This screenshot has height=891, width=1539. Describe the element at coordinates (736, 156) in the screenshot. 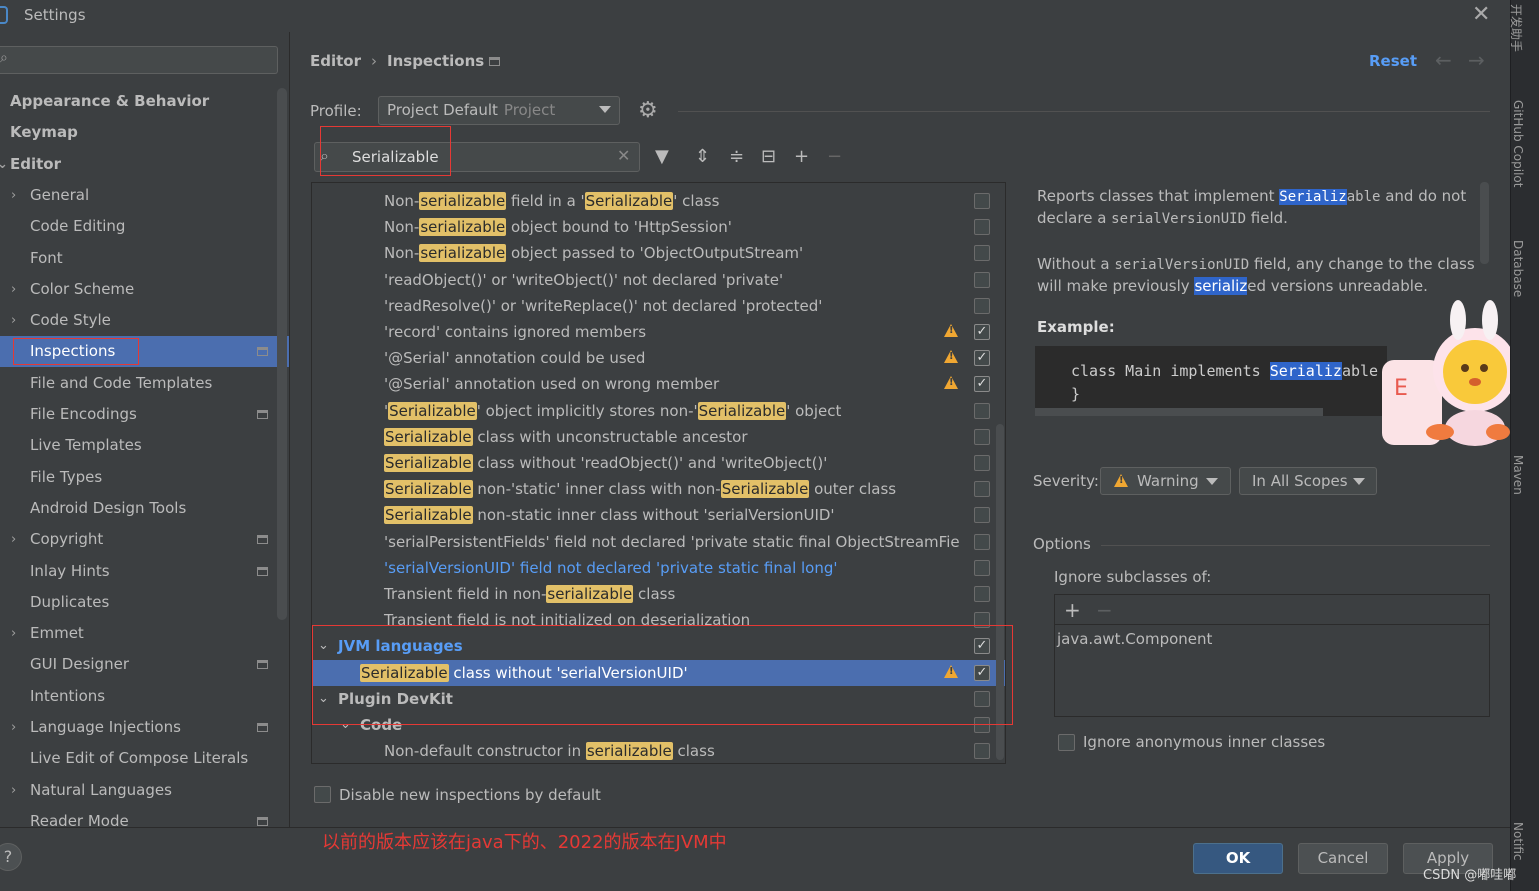

I see `collapse-all-icon: ≑` at that location.